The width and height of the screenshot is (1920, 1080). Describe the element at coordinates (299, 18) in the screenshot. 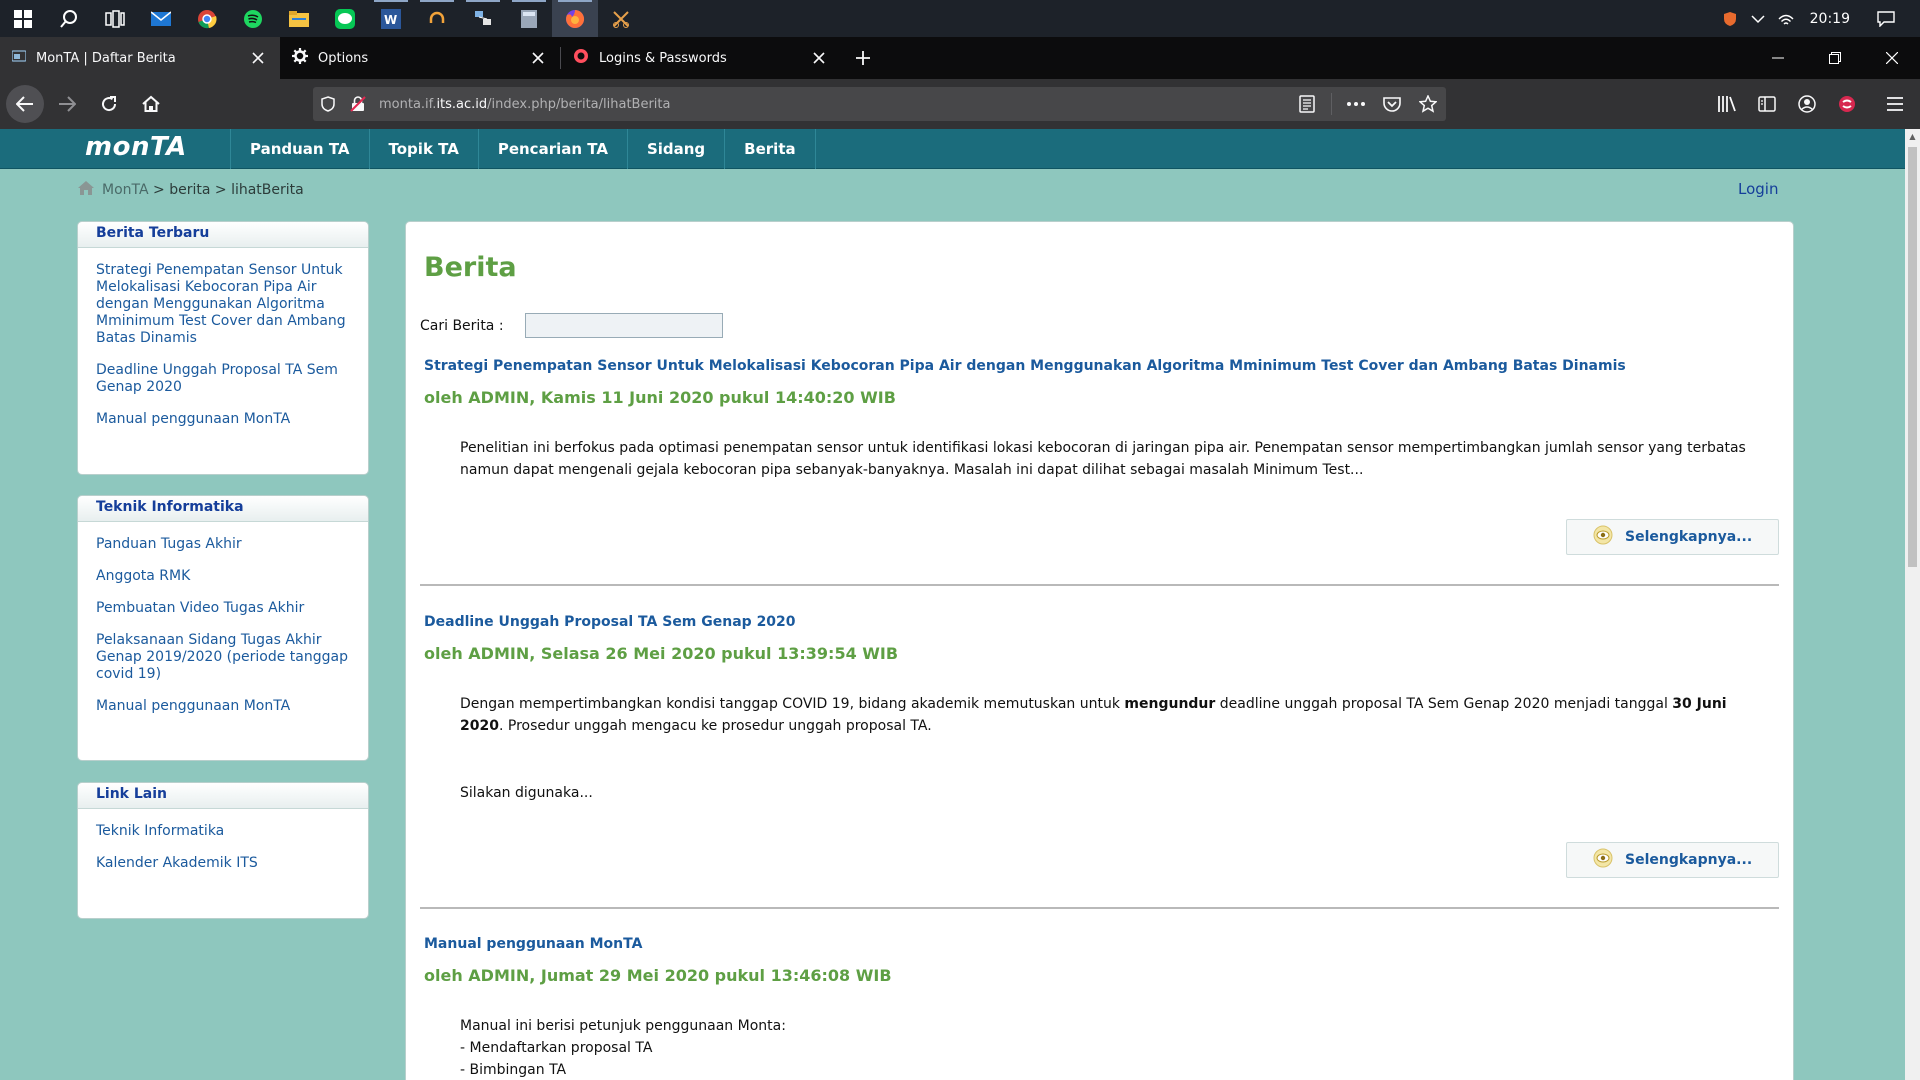

I see `file-explorer-icon` at that location.